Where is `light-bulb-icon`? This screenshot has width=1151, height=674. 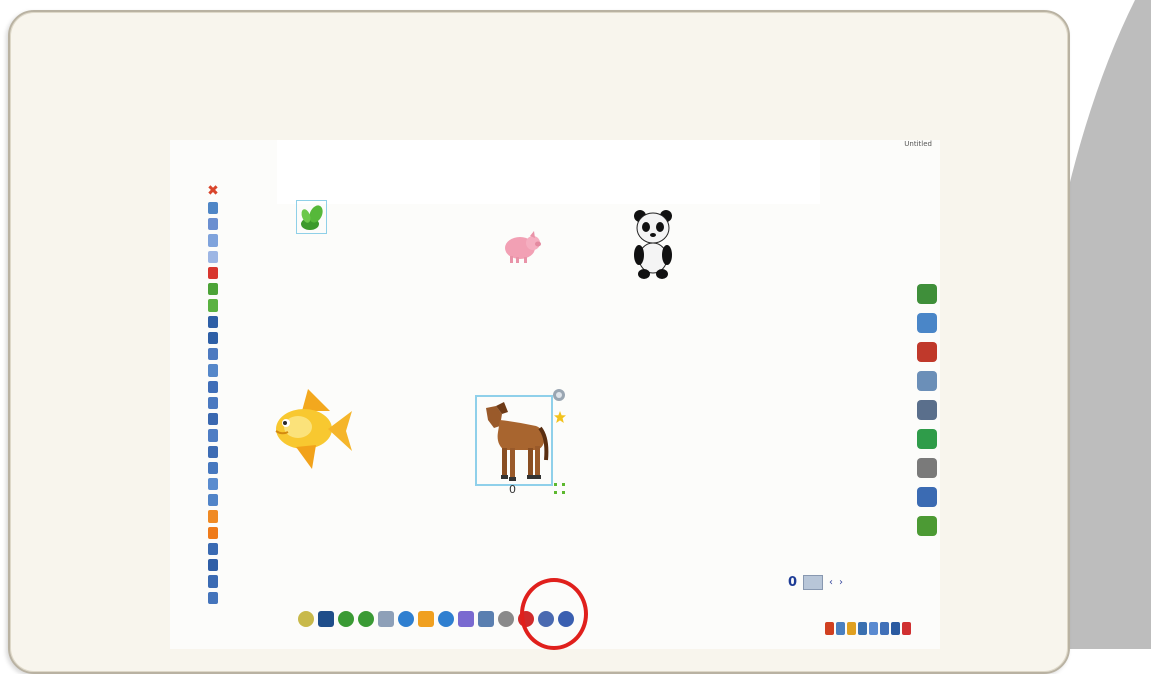 light-bulb-icon is located at coordinates (306, 619).